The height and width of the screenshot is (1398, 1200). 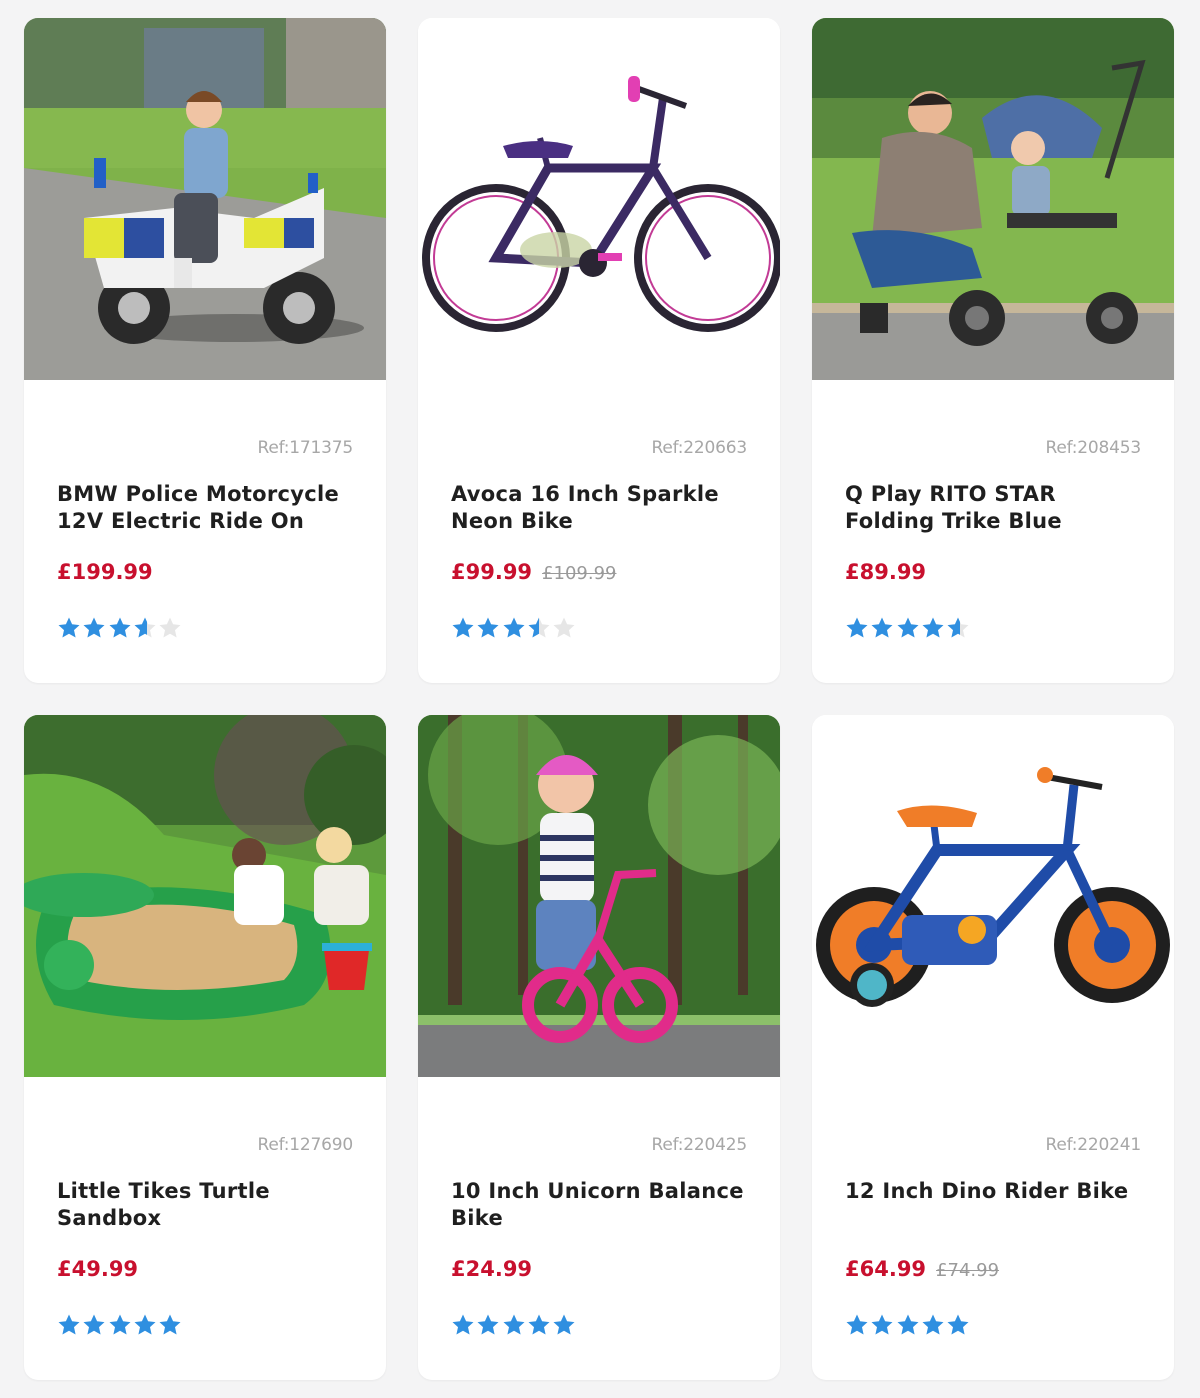 I want to click on product-title: Little Tikes Turtle Sandbox, so click(x=207, y=1205).